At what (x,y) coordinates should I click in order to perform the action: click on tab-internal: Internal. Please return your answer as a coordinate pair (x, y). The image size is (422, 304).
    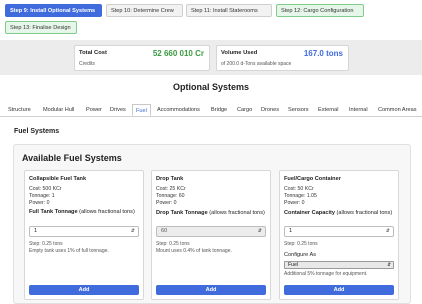
    Looking at the image, I should click on (358, 110).